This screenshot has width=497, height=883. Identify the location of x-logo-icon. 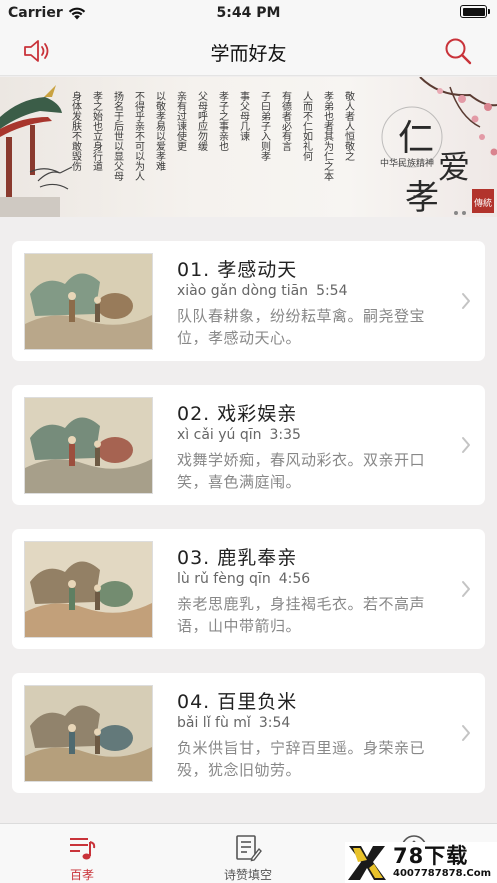
(367, 863).